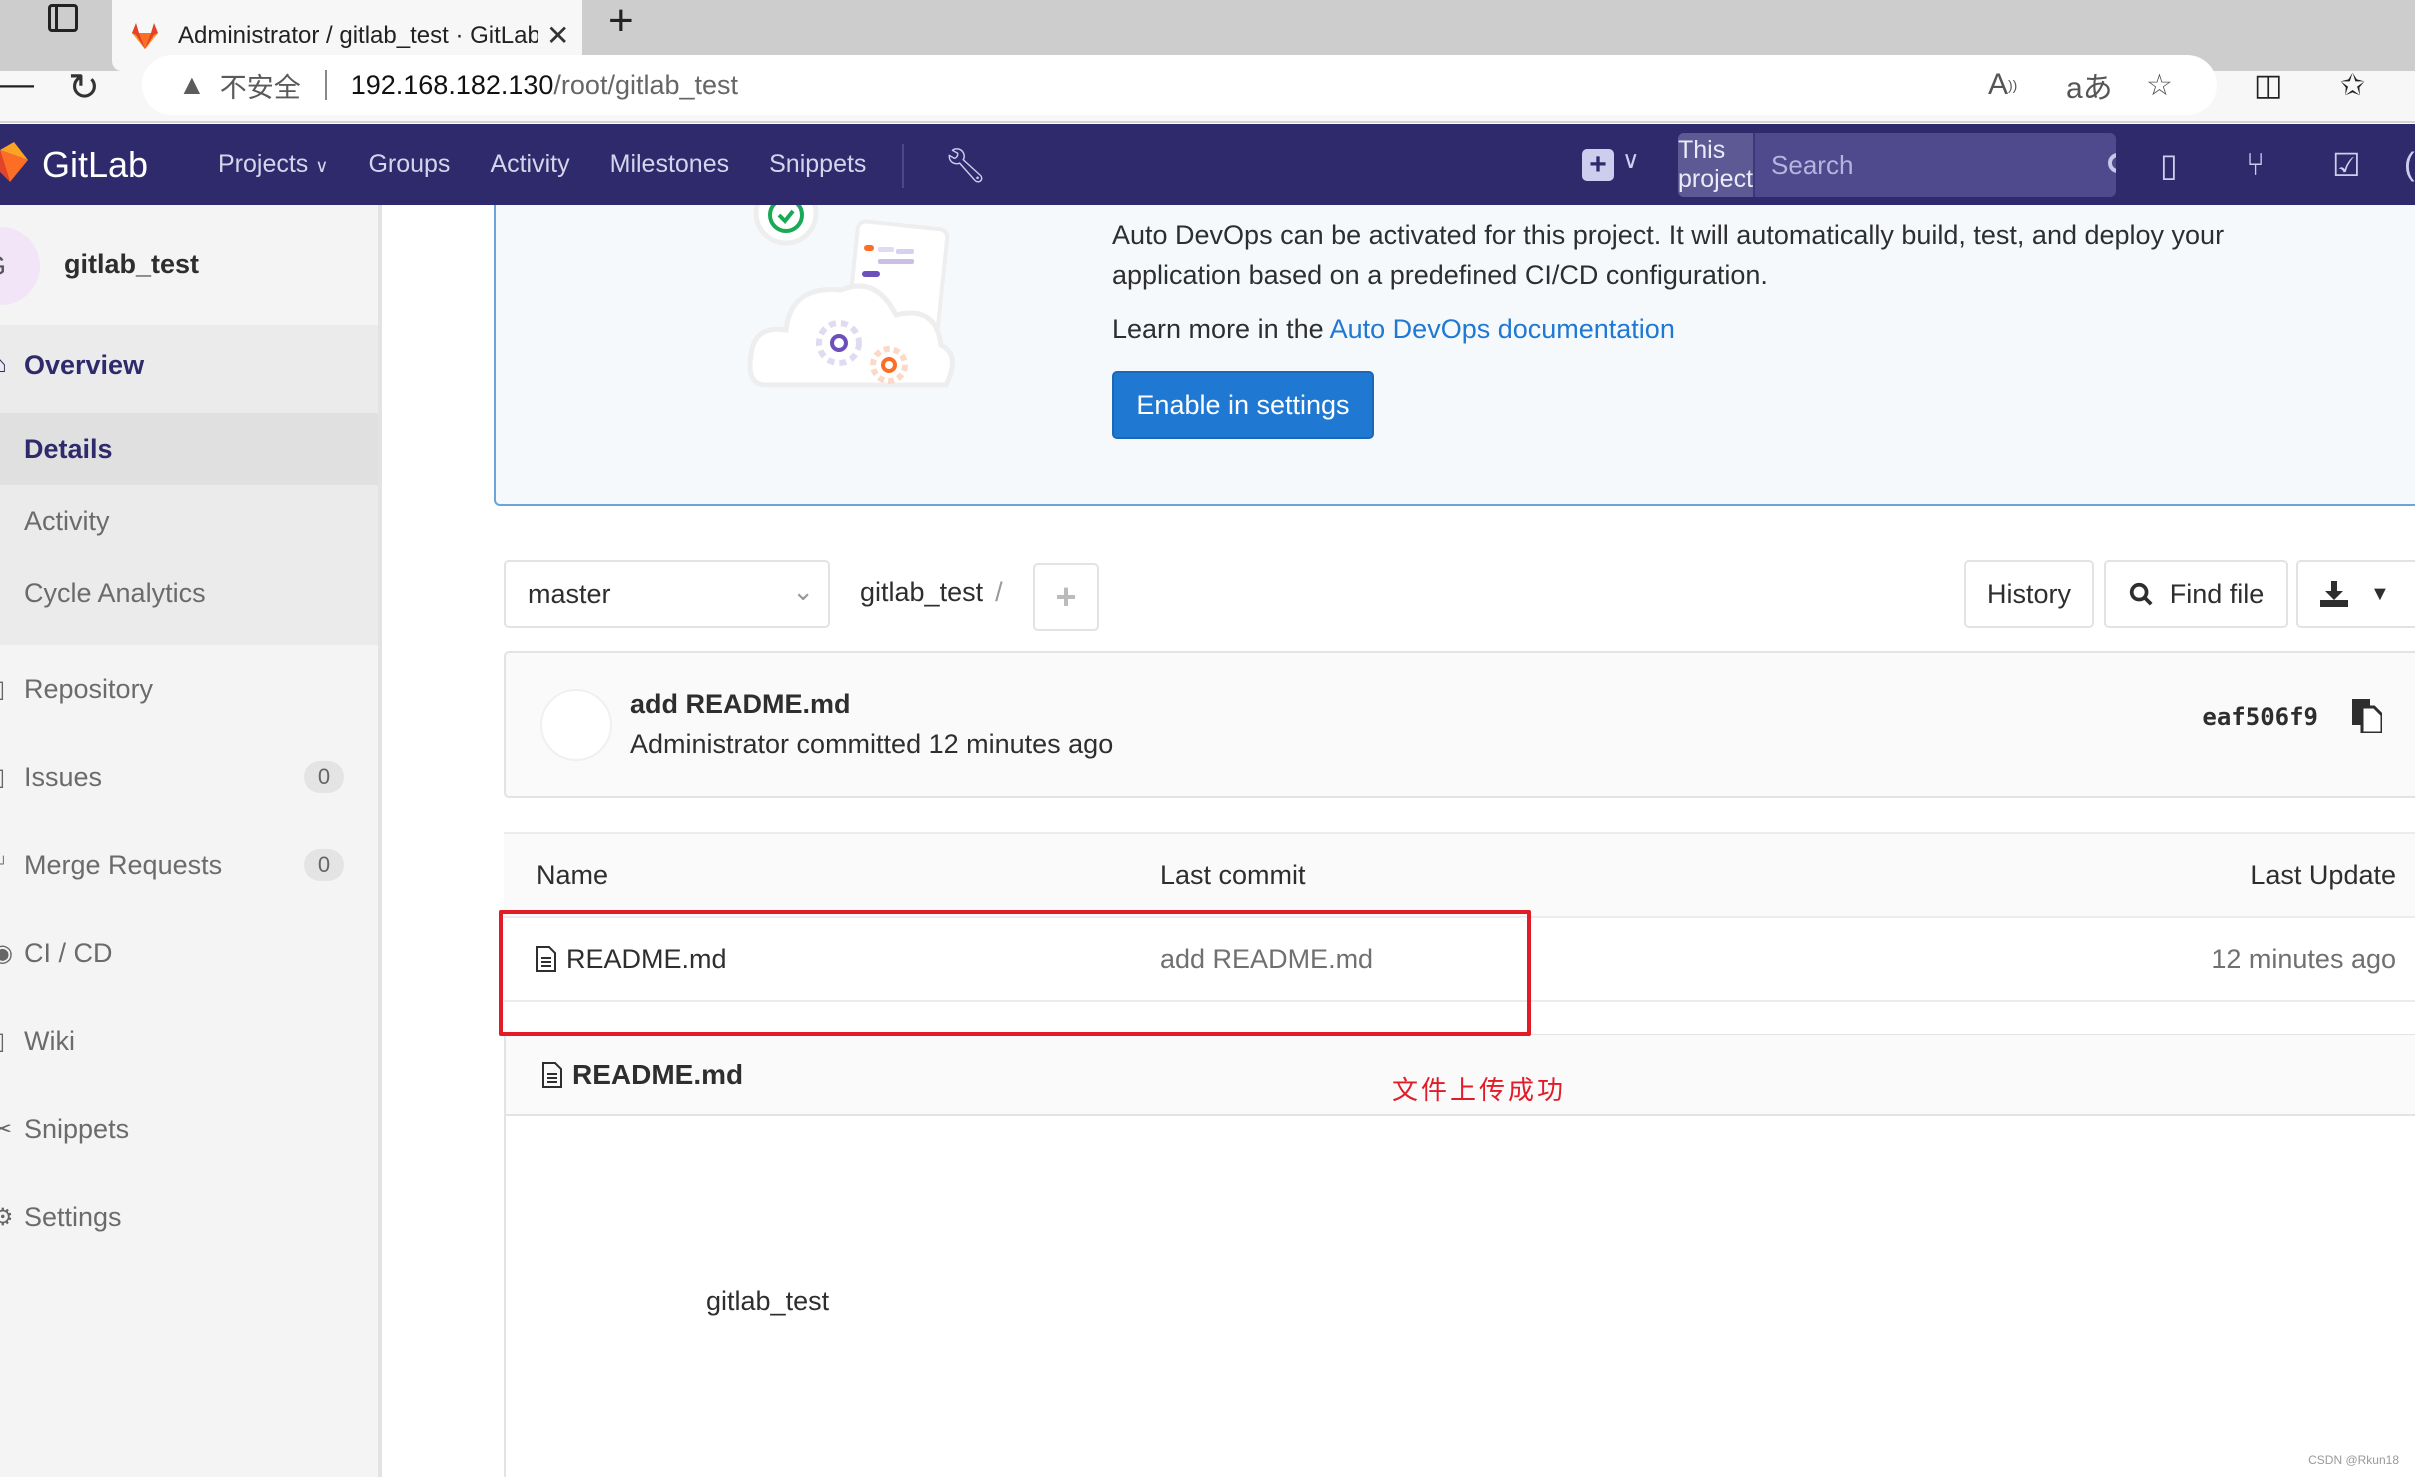 This screenshot has height=1477, width=2415. I want to click on commit-title-link: add README.md, so click(740, 704).